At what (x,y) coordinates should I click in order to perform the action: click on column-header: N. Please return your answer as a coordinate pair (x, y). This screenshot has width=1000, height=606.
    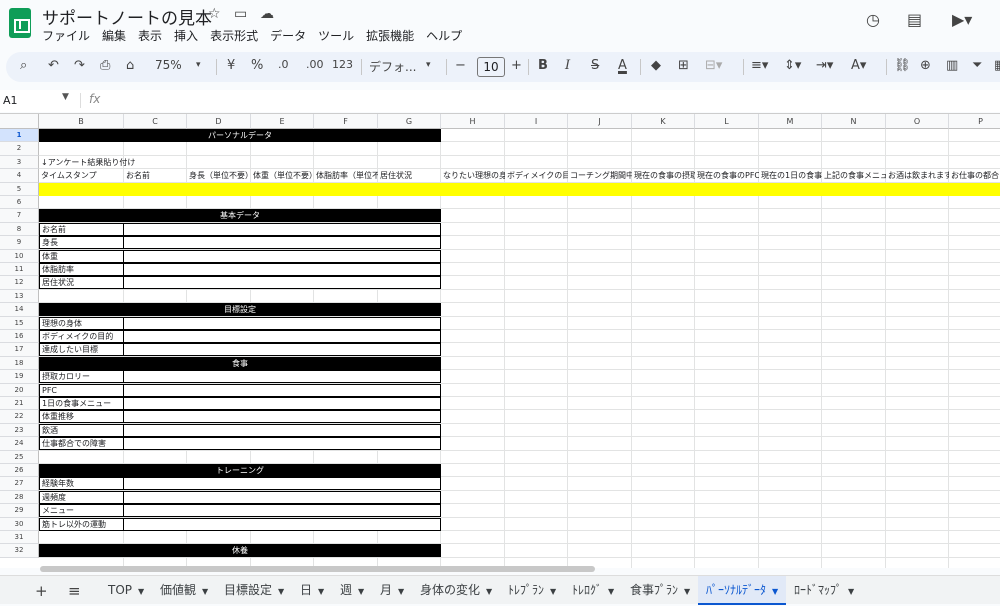
    Looking at the image, I should click on (854, 121).